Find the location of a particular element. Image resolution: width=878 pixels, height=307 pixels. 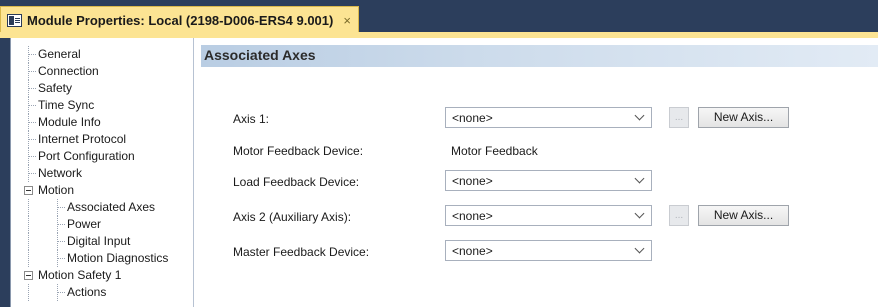

tree-item-actions: Actions is located at coordinates (102, 292).